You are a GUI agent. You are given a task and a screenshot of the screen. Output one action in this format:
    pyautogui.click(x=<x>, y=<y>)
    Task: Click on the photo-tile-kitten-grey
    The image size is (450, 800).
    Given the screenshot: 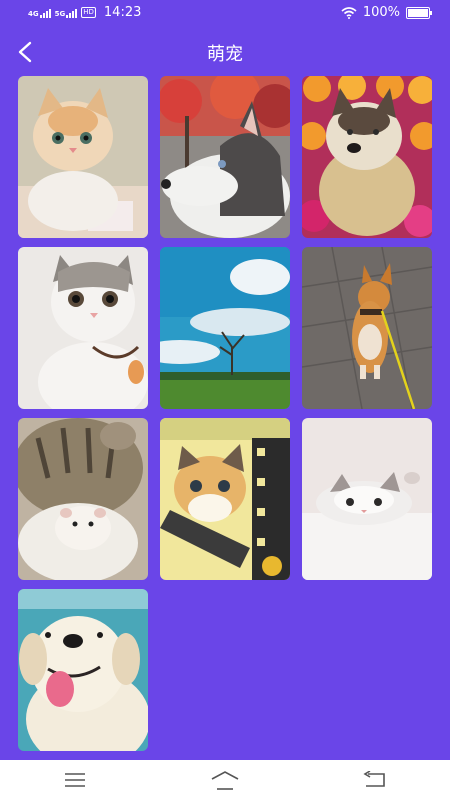 What is the action you would take?
    pyautogui.click(x=83, y=328)
    